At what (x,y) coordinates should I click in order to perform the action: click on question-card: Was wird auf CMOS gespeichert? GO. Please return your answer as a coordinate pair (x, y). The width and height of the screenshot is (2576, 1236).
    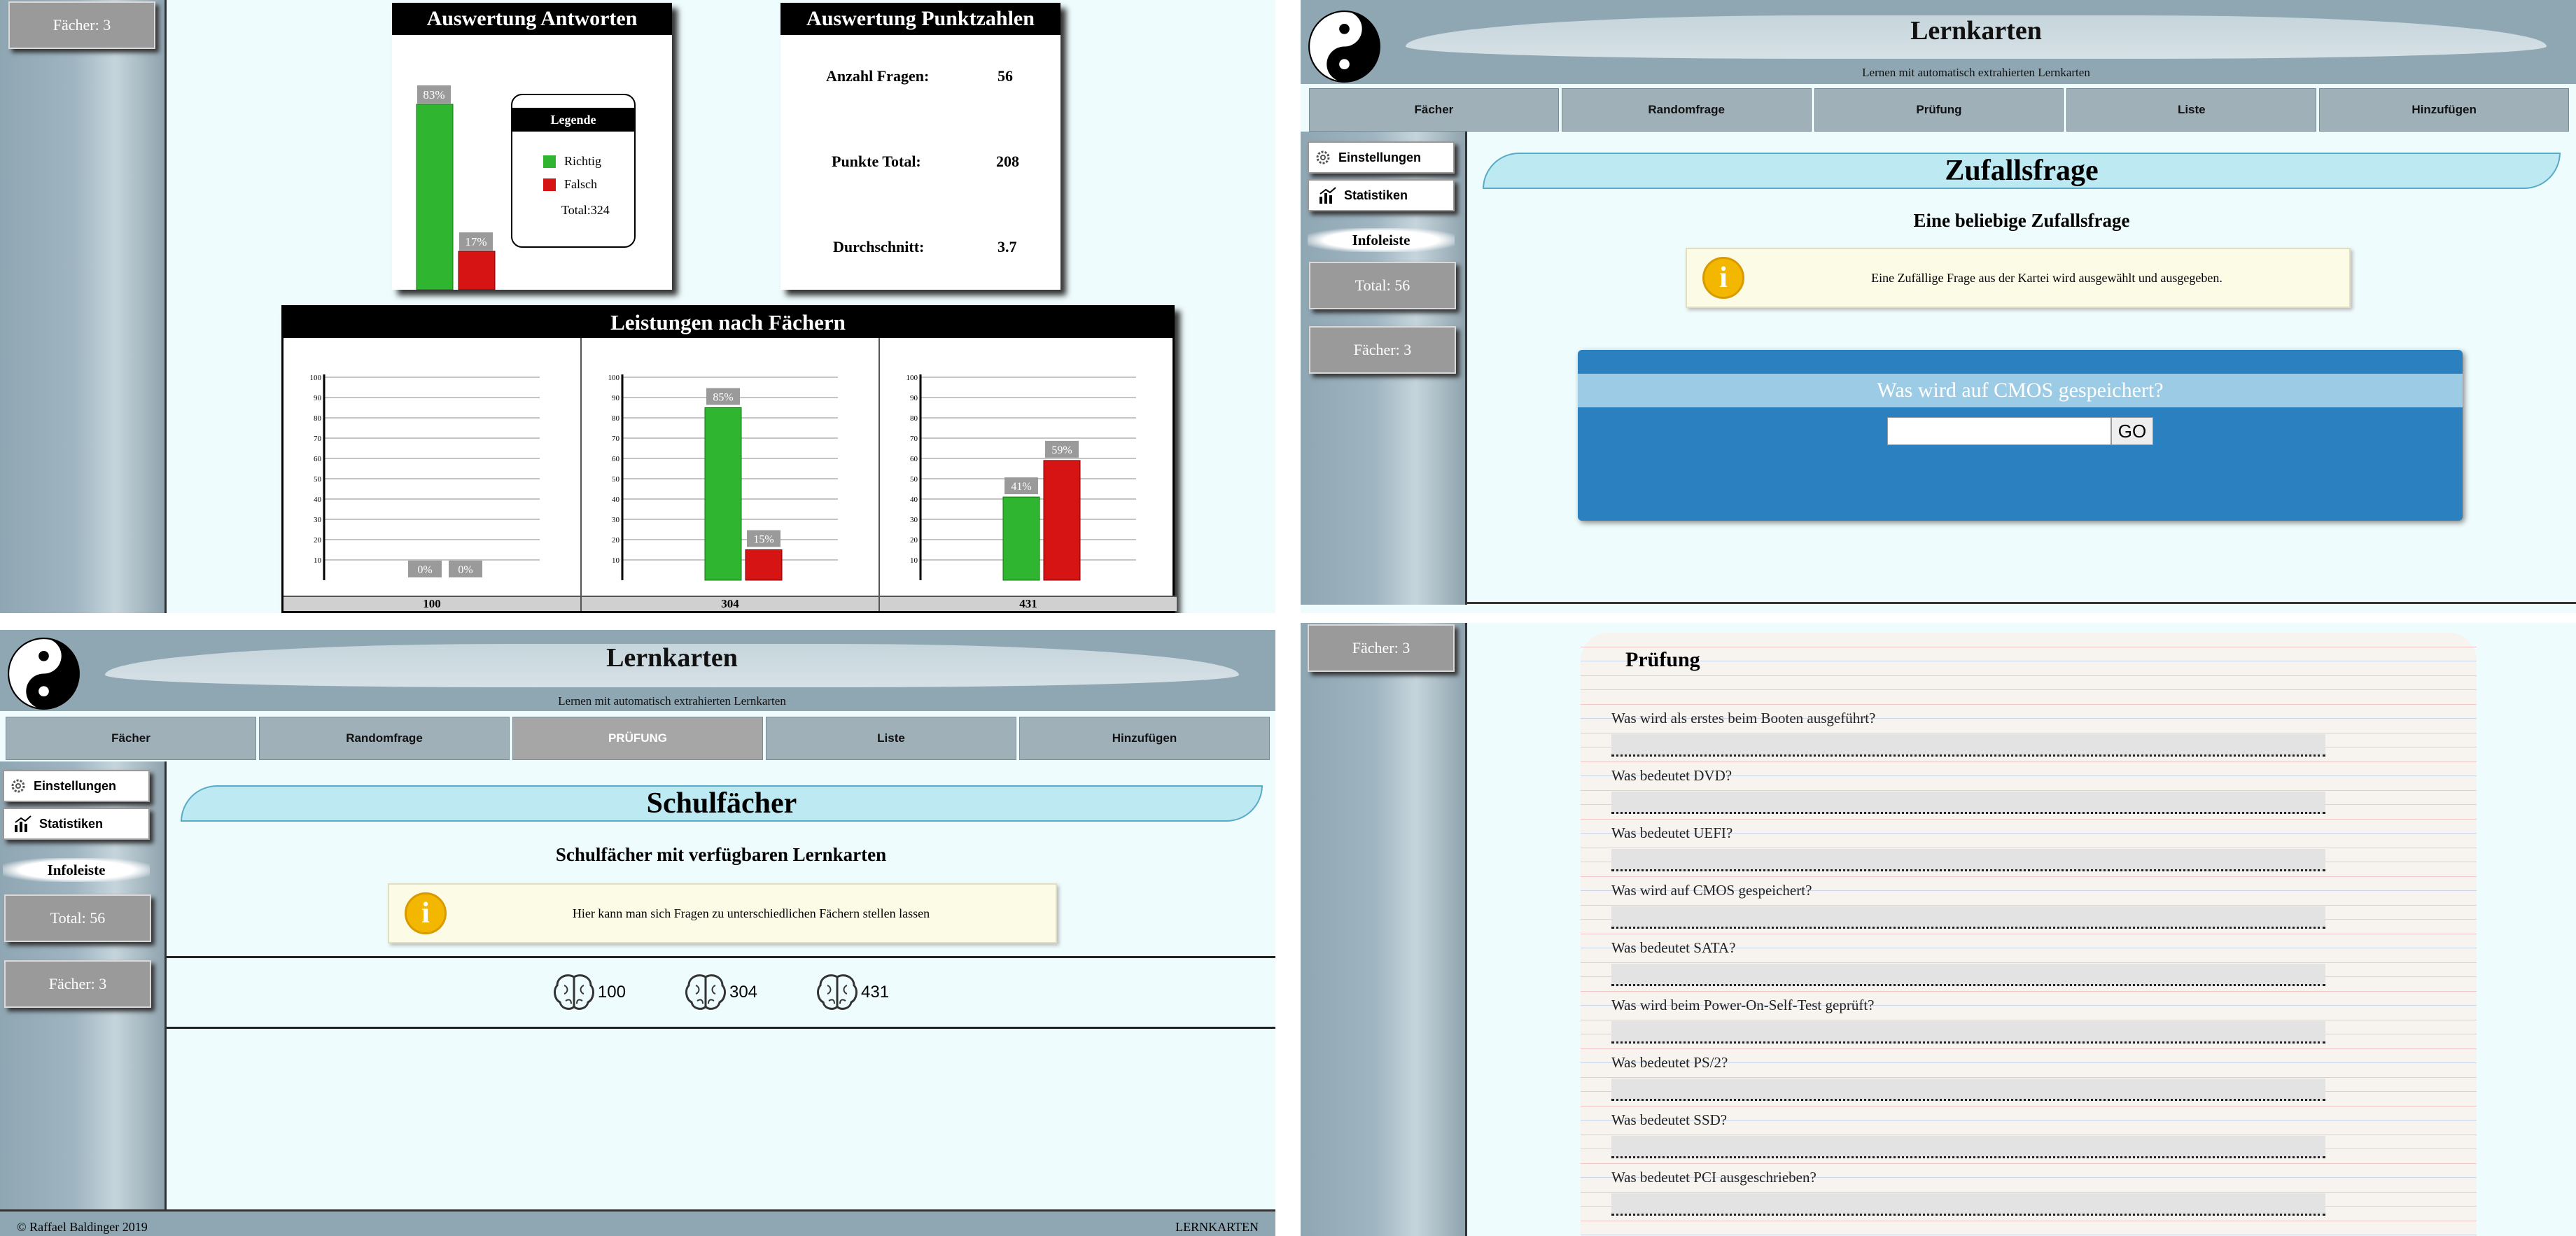
    Looking at the image, I should click on (2020, 435).